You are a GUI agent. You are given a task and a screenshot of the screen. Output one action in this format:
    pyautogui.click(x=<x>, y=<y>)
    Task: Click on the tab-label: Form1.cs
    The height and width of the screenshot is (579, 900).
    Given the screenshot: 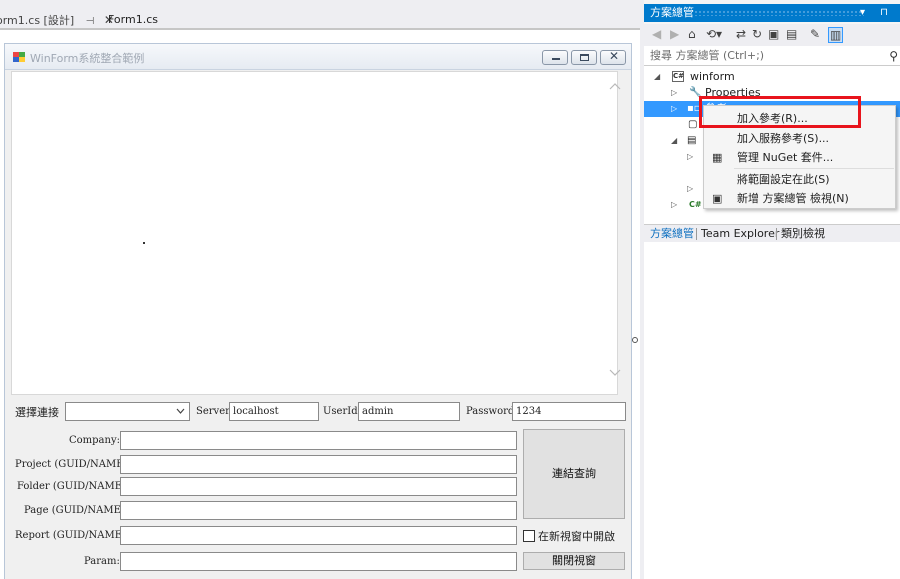 What is the action you would take?
    pyautogui.click(x=133, y=19)
    